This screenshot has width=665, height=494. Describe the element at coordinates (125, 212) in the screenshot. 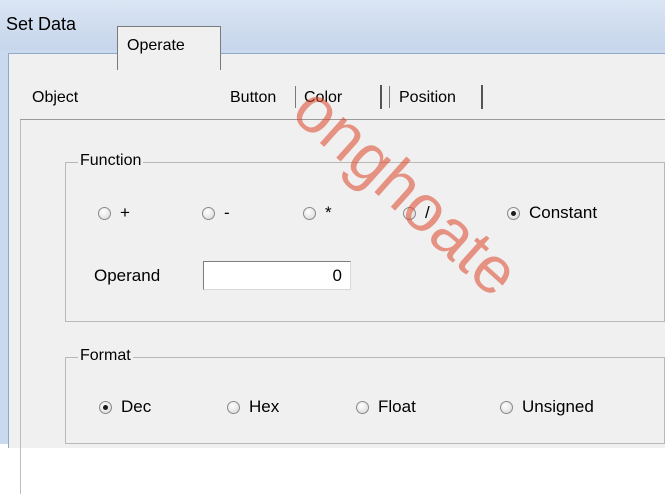

I see `radio-plus-label: +` at that location.